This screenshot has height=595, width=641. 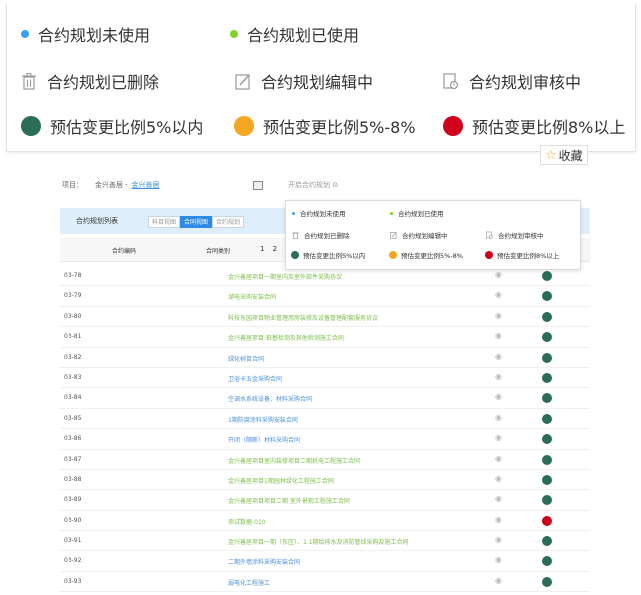 I want to click on legend-row-usage: 合约规划未使用 合约规划已使用, so click(x=321, y=32).